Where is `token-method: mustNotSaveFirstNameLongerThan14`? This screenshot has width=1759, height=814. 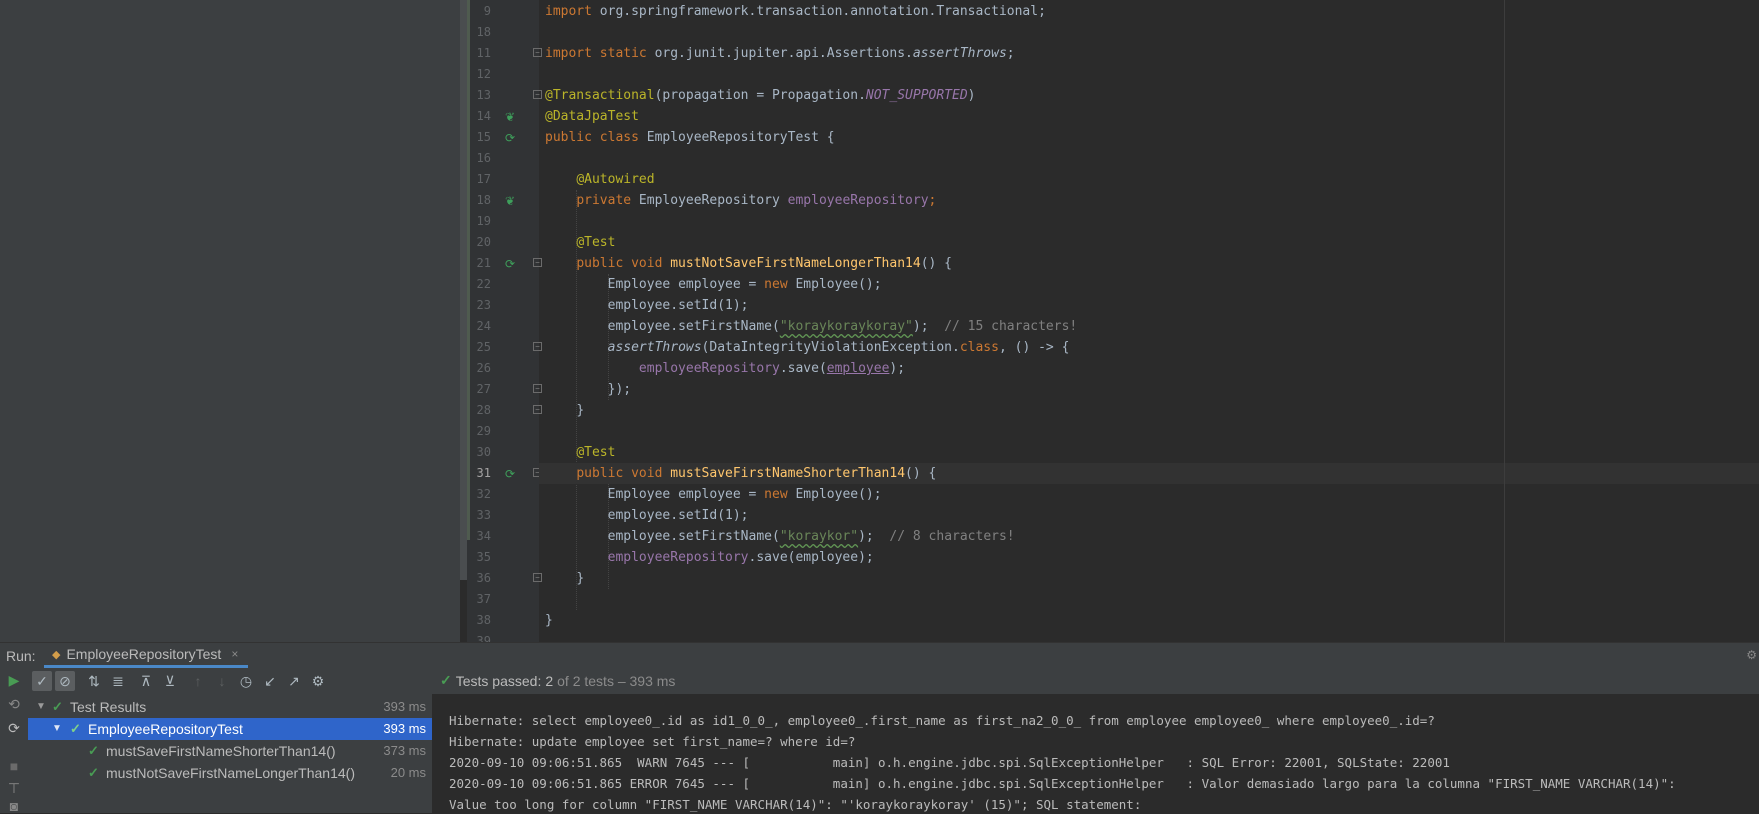 token-method: mustNotSaveFirstNameLongerThan14 is located at coordinates (795, 263).